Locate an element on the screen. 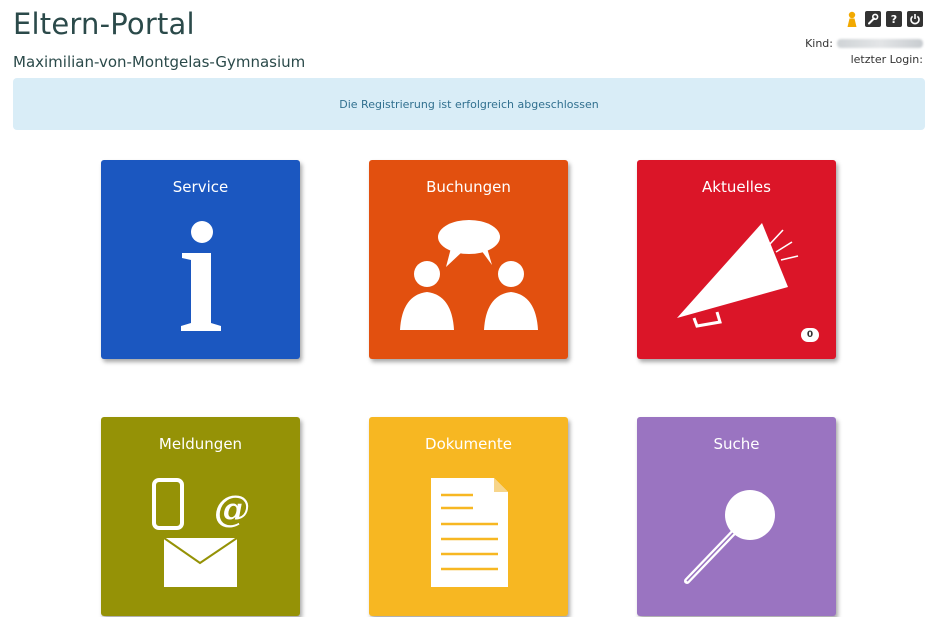 The image size is (925, 617). user-icon is located at coordinates (852, 19).